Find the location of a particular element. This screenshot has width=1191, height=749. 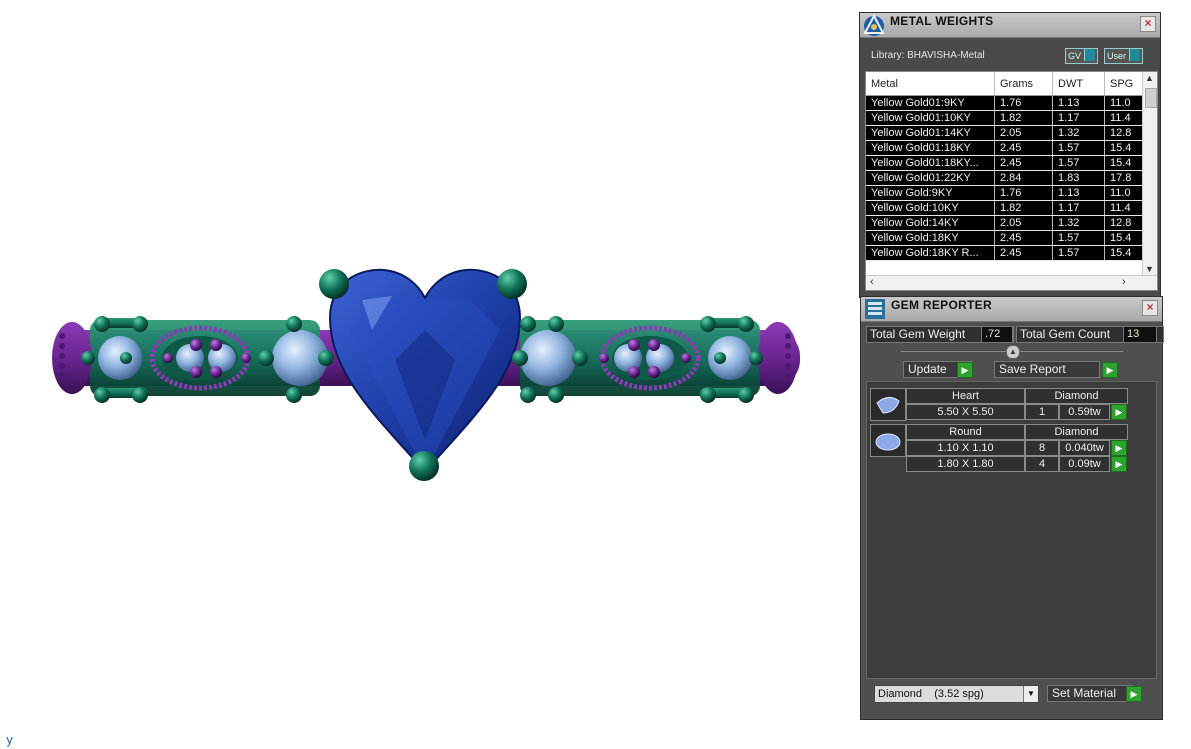

gem-reporter-title: GEM REPORTER is located at coordinates (941, 305).